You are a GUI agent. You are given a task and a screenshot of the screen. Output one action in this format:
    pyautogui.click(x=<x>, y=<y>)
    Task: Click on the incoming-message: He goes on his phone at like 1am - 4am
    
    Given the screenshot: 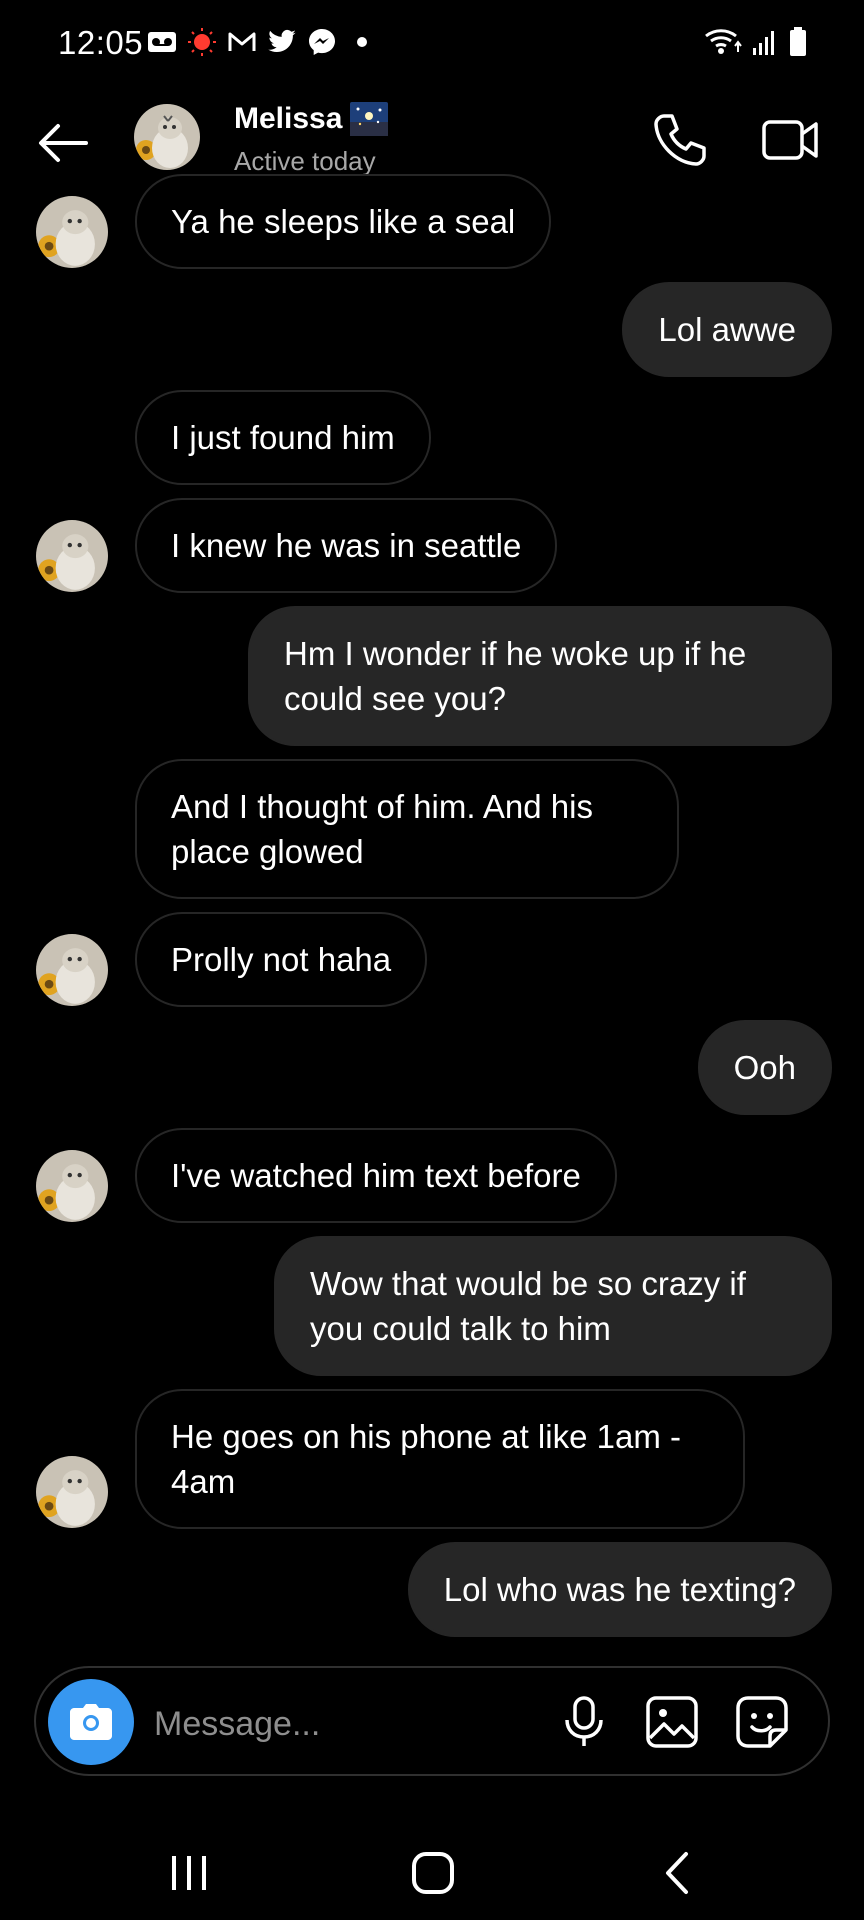 What is the action you would take?
    pyautogui.click(x=440, y=1459)
    